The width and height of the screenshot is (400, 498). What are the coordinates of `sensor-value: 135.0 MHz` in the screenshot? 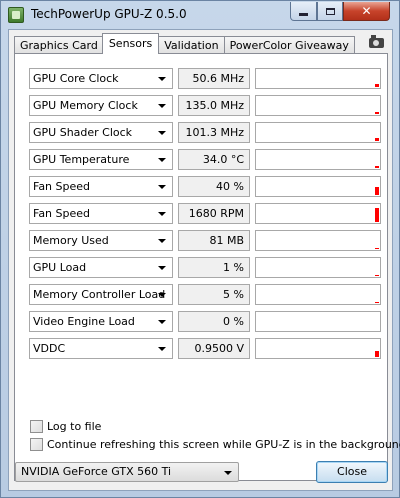 It's located at (214, 105).